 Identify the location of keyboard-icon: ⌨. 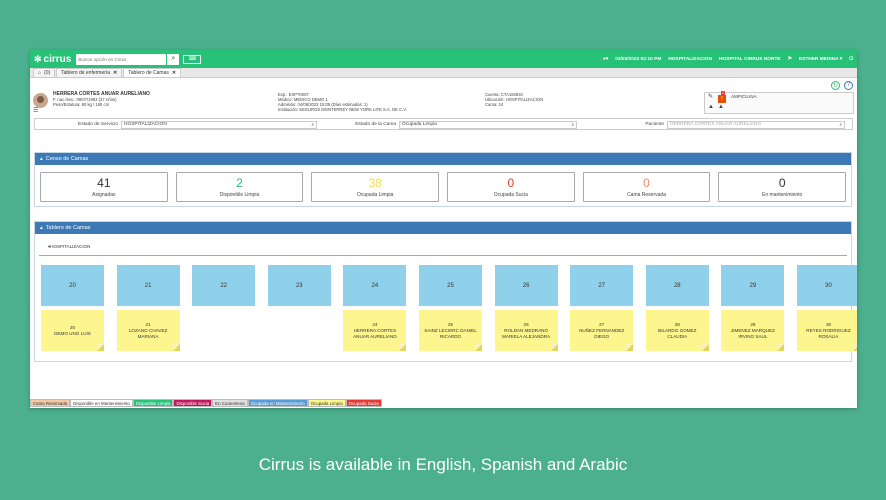
(192, 59).